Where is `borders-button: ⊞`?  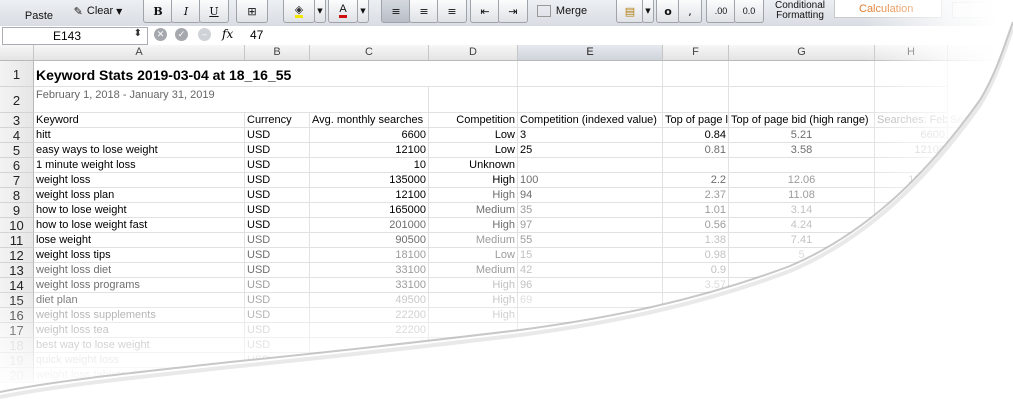 borders-button: ⊞ is located at coordinates (252, 11).